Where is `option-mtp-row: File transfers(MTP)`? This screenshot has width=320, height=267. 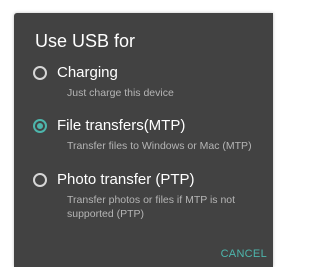
option-mtp-row: File transfers(MTP) is located at coordinates (153, 126).